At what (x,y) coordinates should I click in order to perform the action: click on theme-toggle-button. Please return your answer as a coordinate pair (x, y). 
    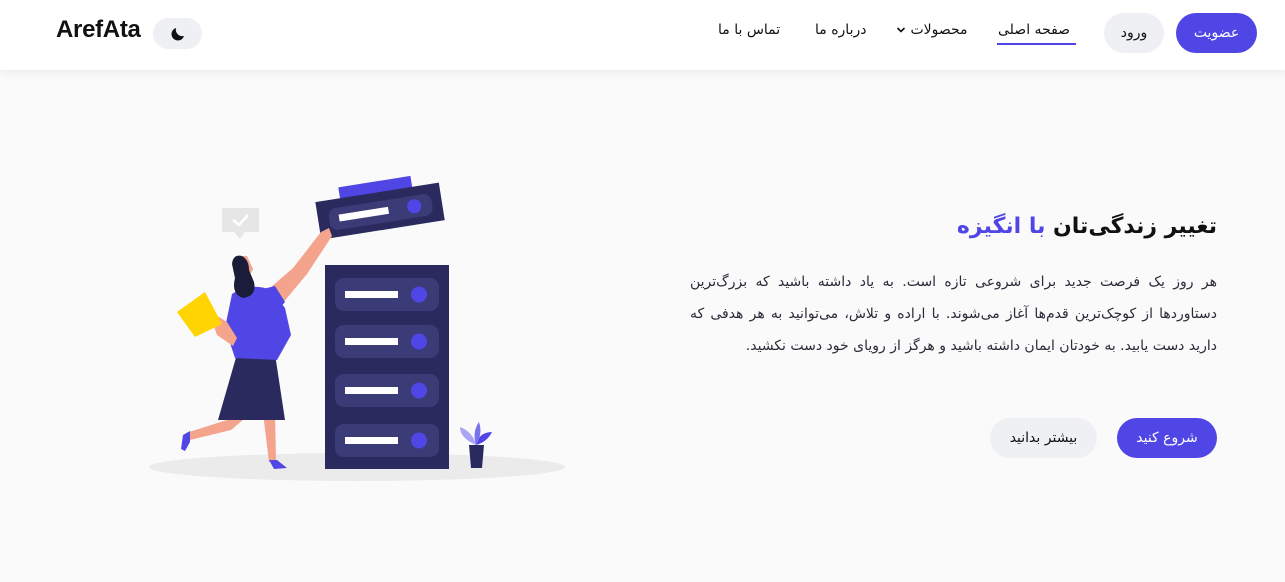
    Looking at the image, I should click on (177, 33).